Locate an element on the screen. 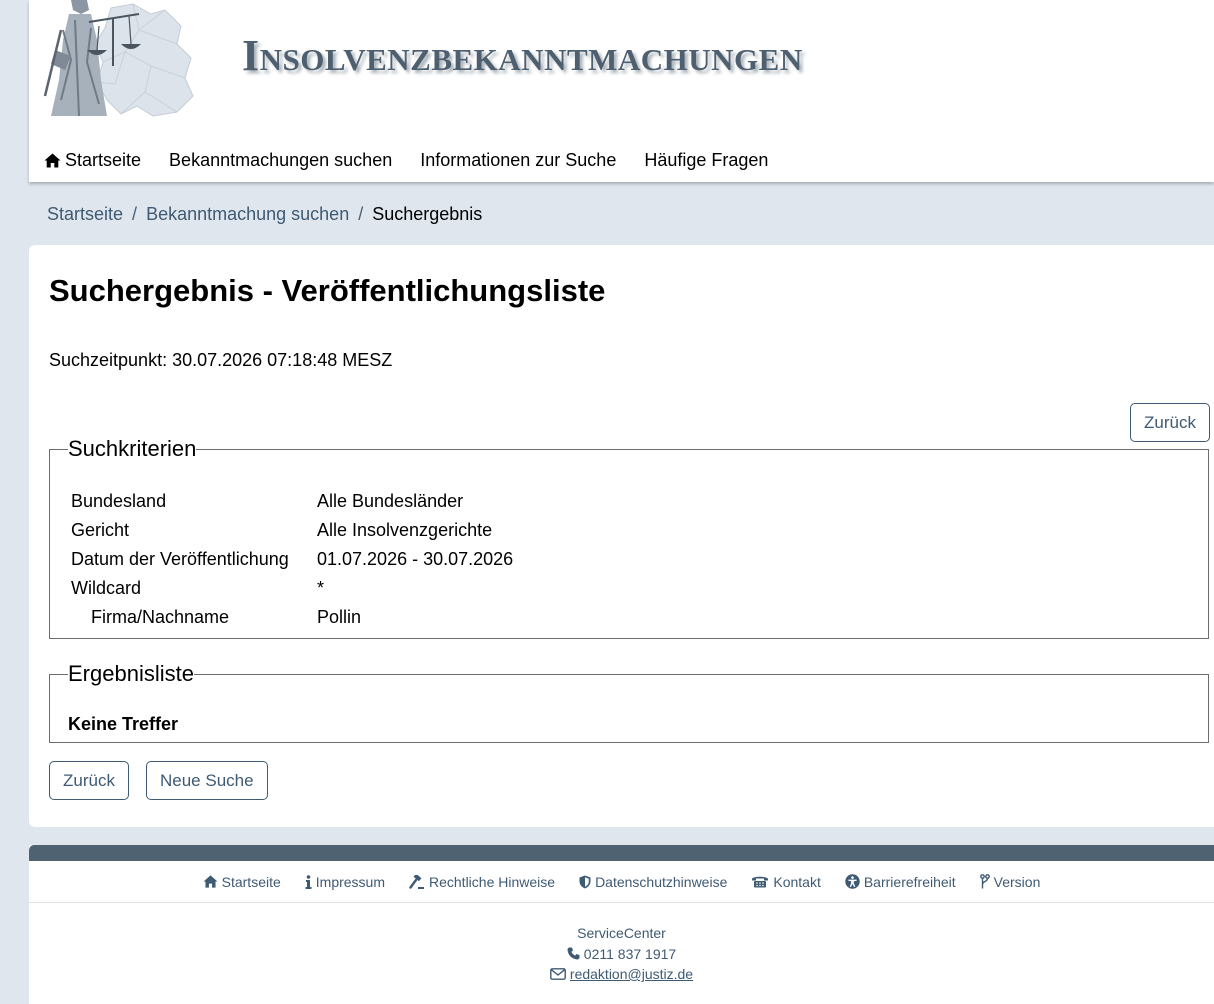  footer-link-barrierefreiheit: Barrierefreiheit is located at coordinates (900, 882).